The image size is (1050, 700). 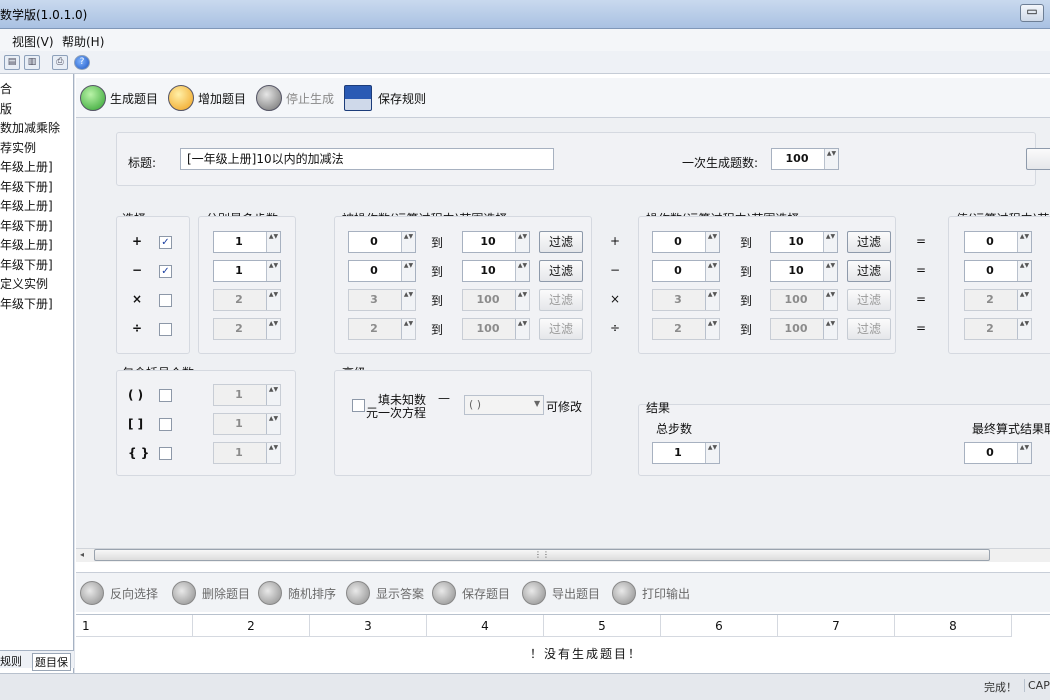 I want to click on scroll-left-arrow-icon: ◂, so click(x=82, y=554).